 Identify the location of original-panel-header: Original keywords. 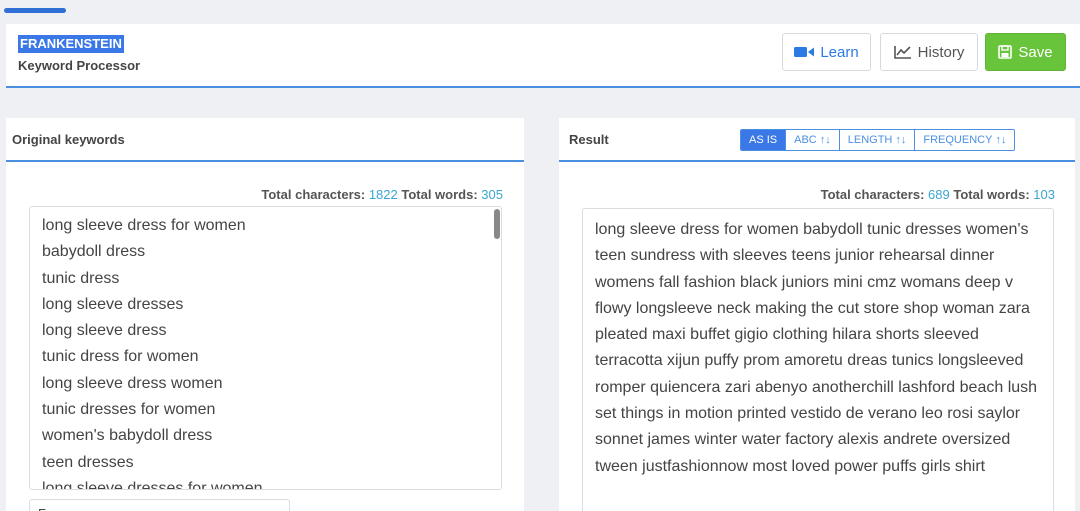
(265, 140).